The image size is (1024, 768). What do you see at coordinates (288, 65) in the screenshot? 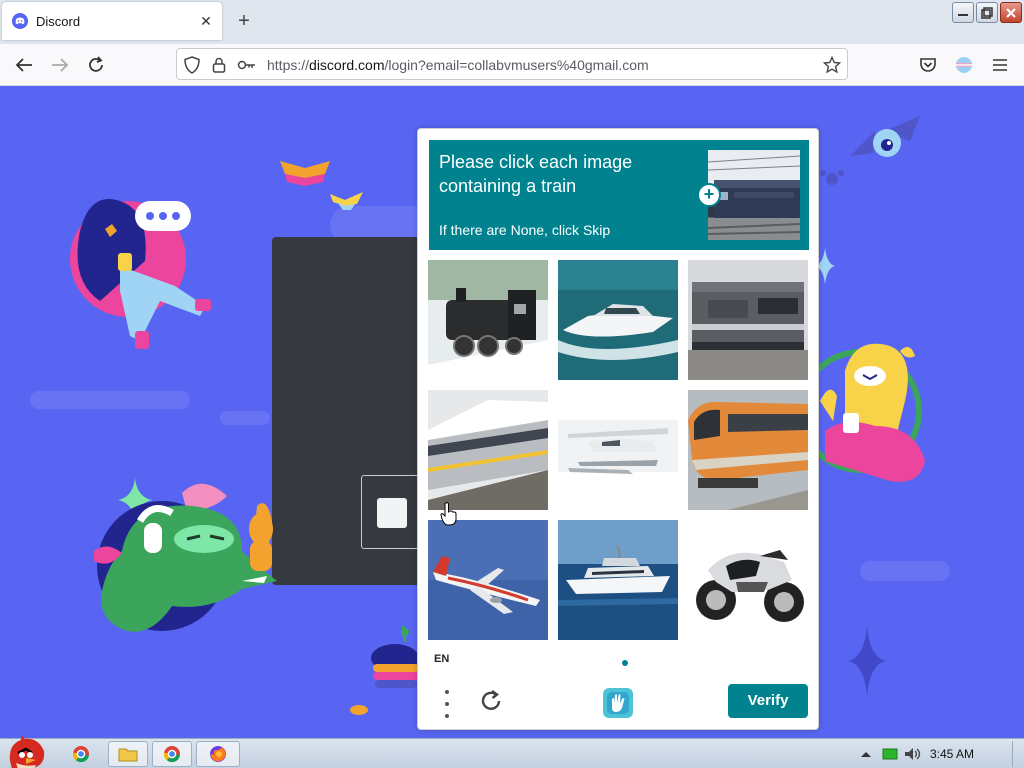
I see `url-prefix: https://` at bounding box center [288, 65].